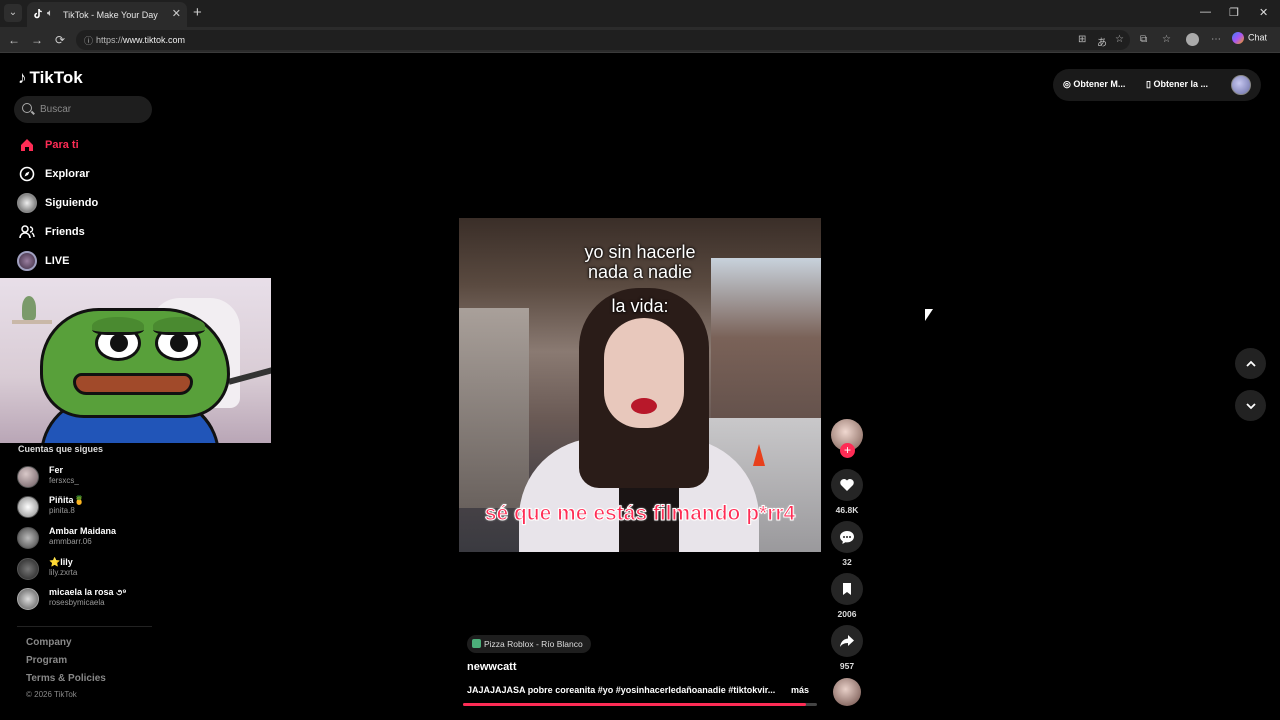  What do you see at coordinates (1143, 39) in the screenshot?
I see `extensions-icon: ⧉` at bounding box center [1143, 39].